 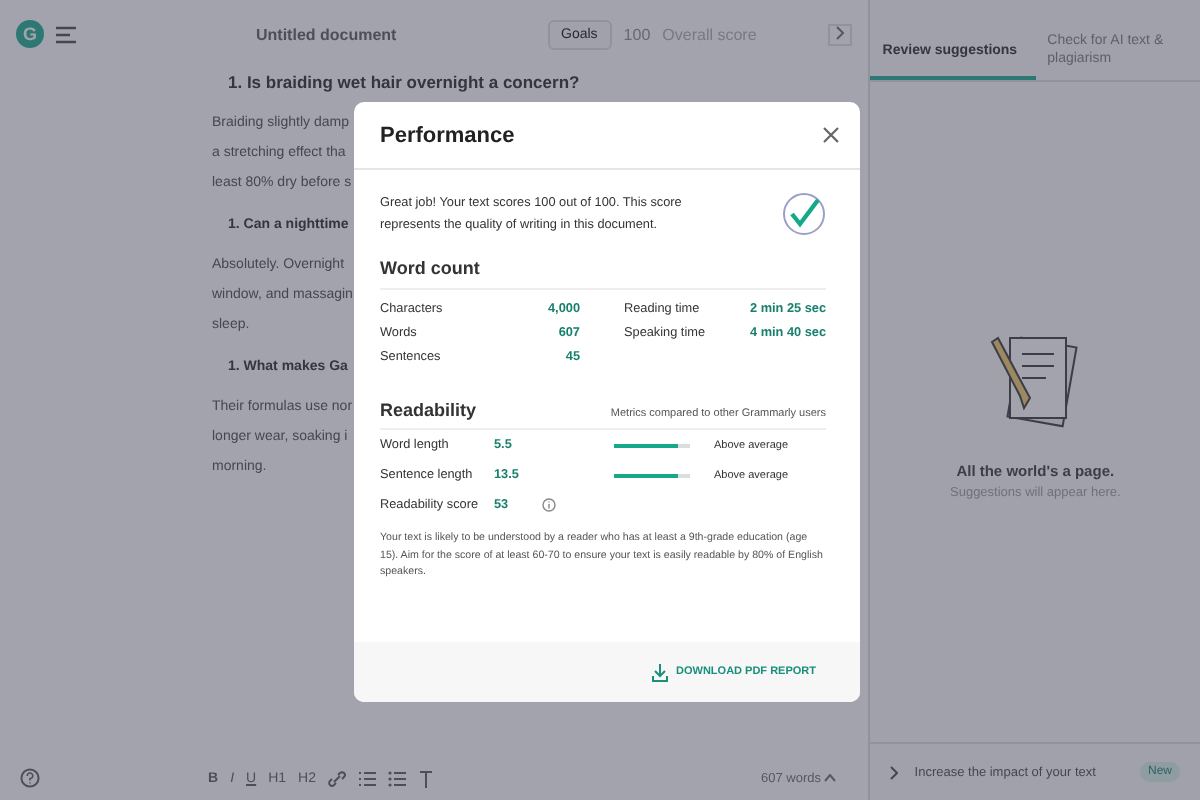 What do you see at coordinates (403, 83) in the screenshot?
I see `document-heading: 1. Is braiding wet hair overnight a concern?` at bounding box center [403, 83].